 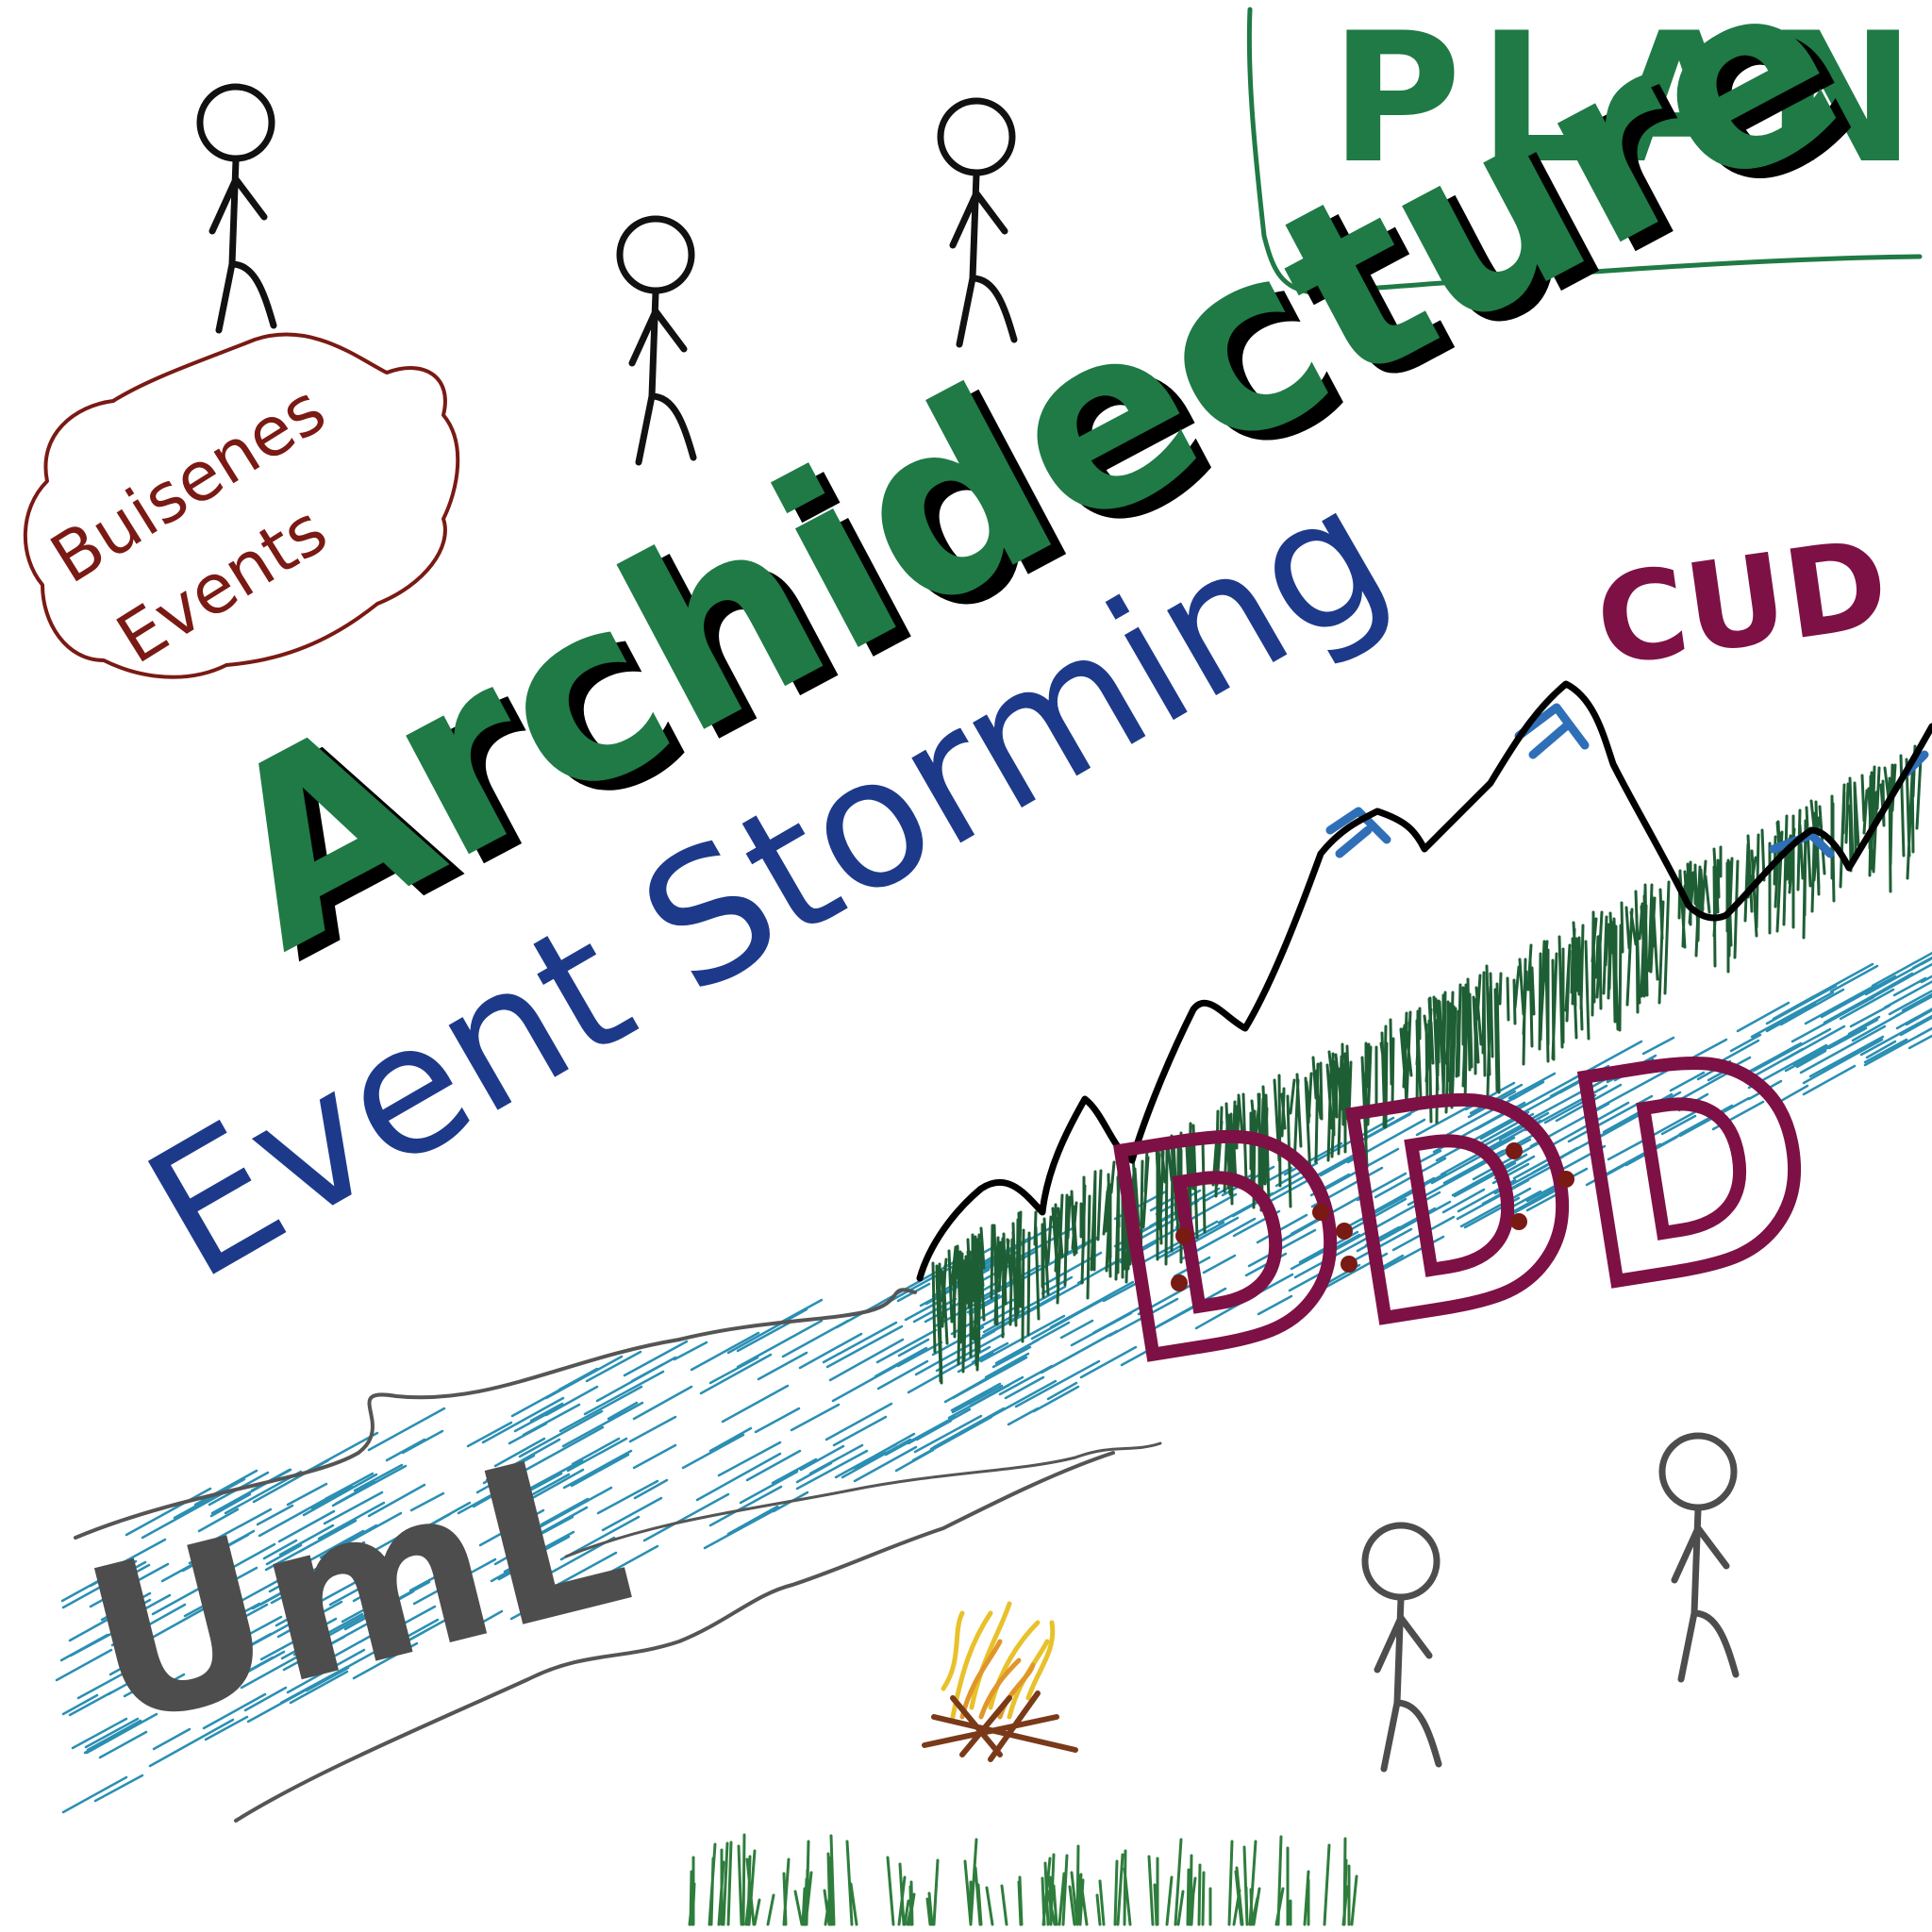 I want to click on ddd-label: DDD, so click(x=1461, y=1207).